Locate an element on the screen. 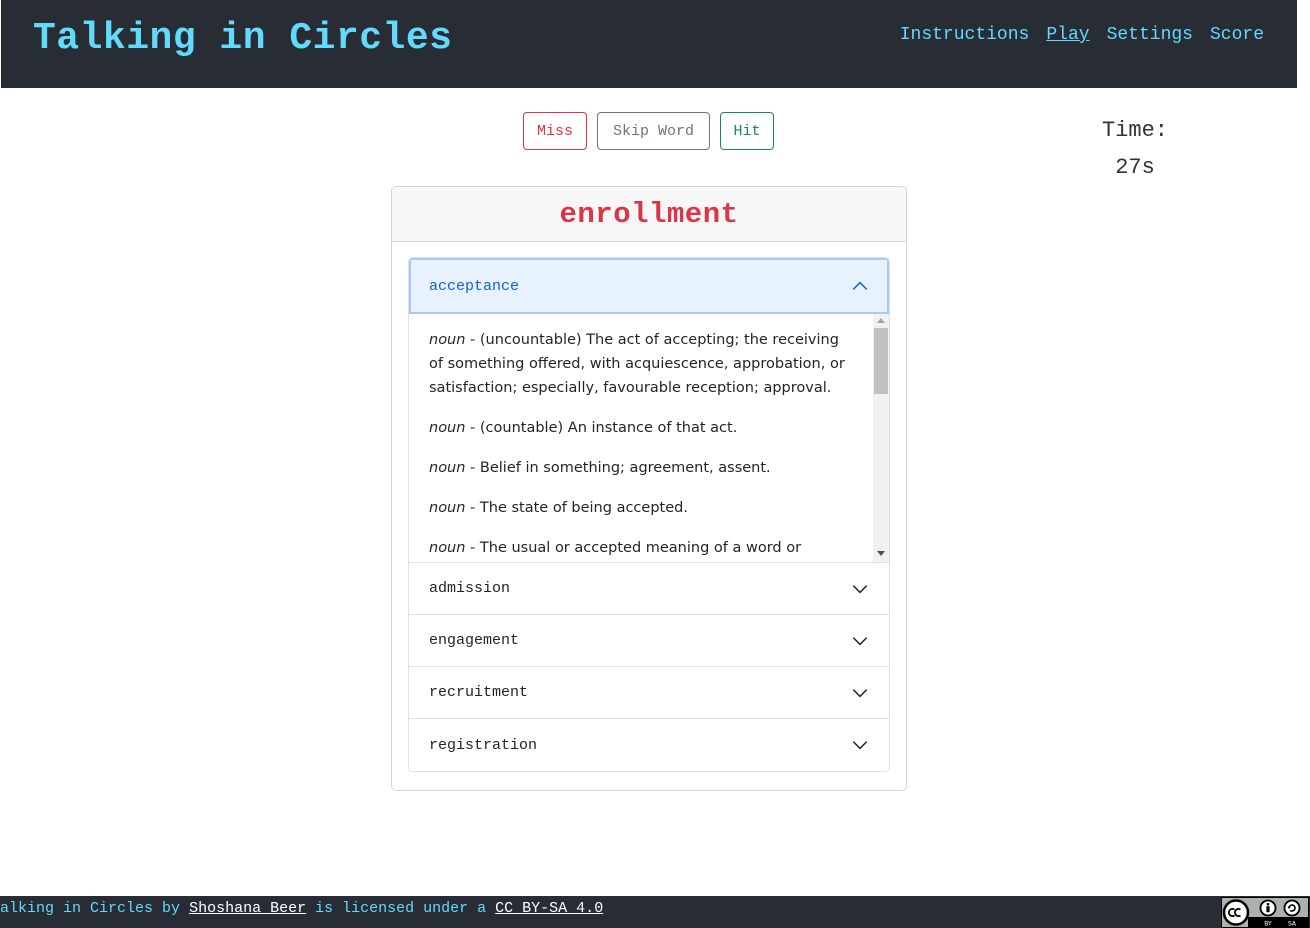 The image size is (1310, 928). game-controls: Miss Skip Word Hit is located at coordinates (648, 131).